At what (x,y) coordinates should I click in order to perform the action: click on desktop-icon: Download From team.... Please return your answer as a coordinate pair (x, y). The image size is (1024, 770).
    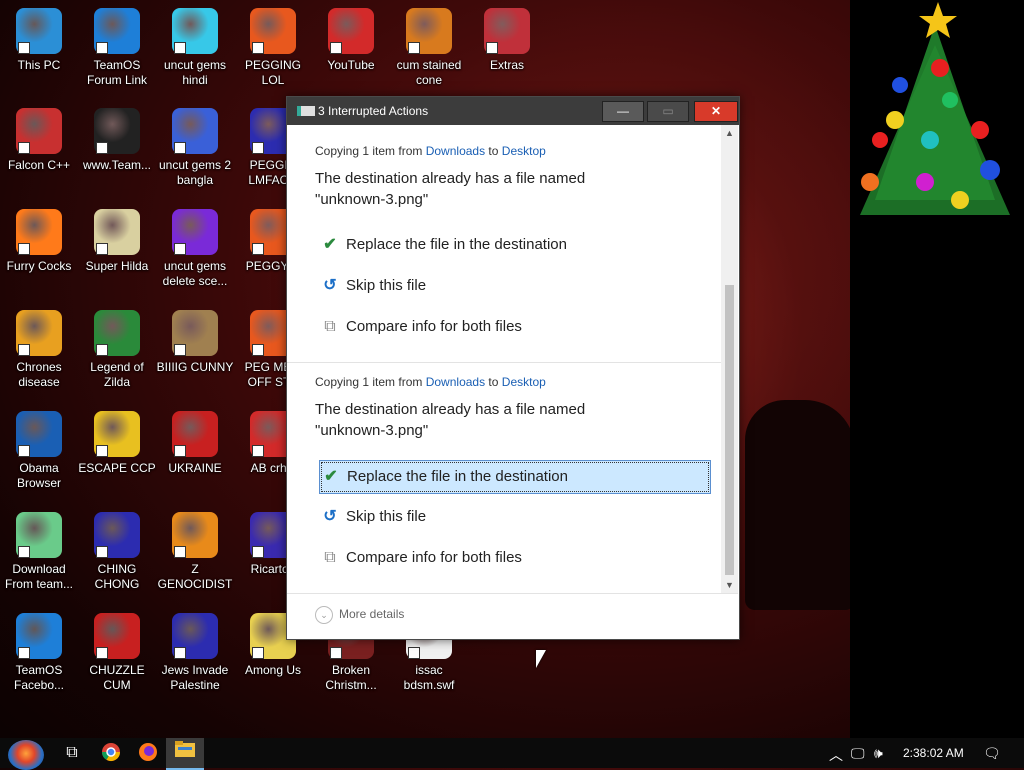
    Looking at the image, I should click on (39, 552).